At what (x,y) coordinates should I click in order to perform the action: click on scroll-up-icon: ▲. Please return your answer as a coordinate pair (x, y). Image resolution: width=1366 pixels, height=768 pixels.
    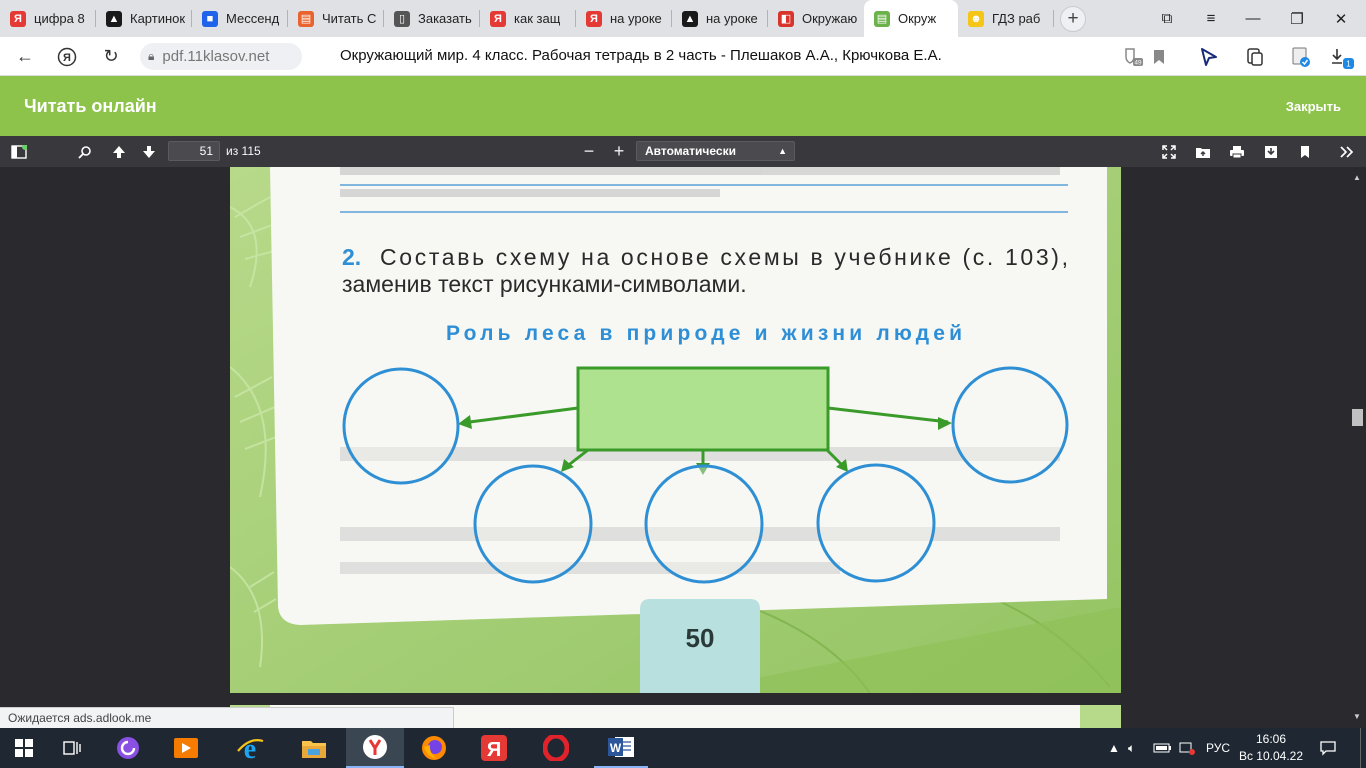
    Looking at the image, I should click on (1357, 177).